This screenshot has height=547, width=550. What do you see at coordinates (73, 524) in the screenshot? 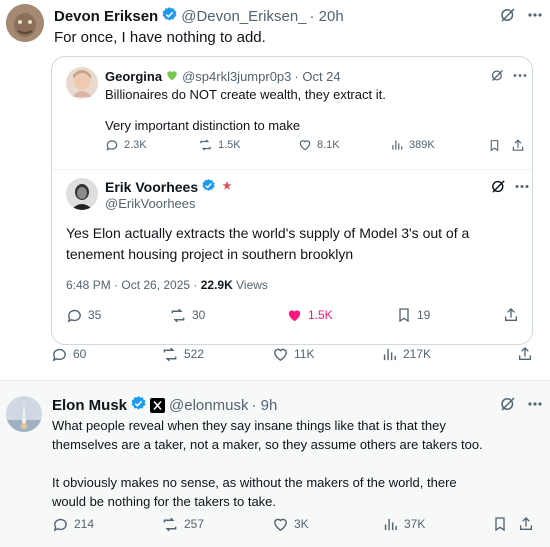
I see `reply-button: 214` at bounding box center [73, 524].